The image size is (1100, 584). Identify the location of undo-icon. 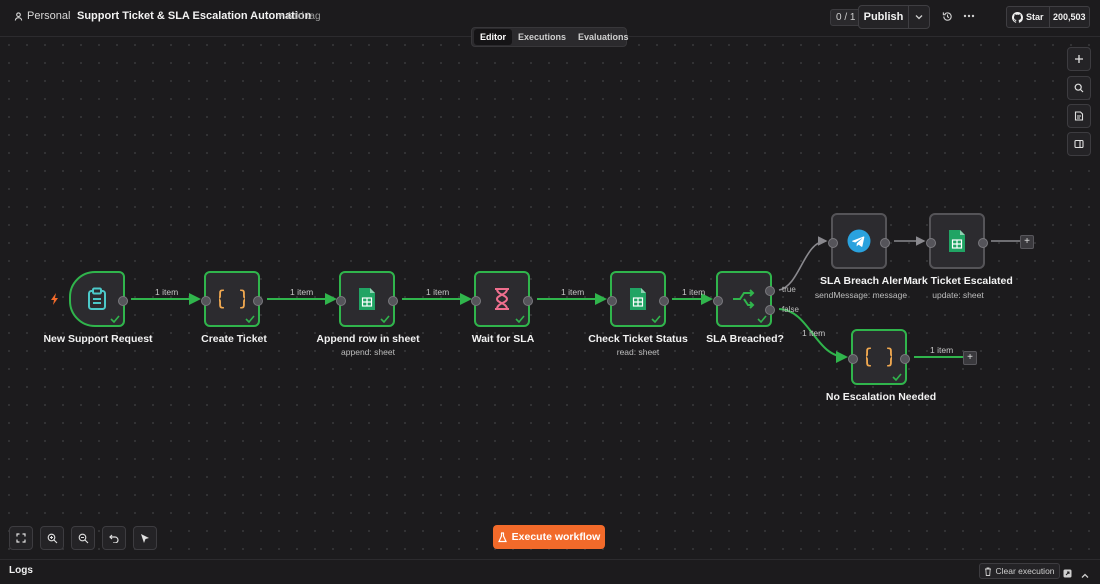
(114, 538).